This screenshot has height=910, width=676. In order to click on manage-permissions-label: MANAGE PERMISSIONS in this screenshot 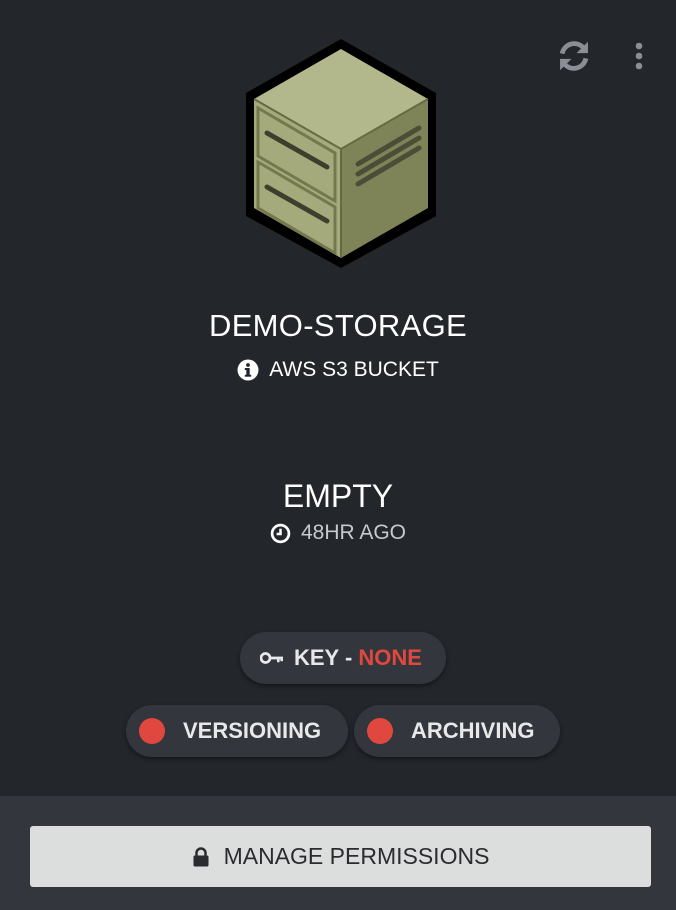, I will do `click(356, 856)`.